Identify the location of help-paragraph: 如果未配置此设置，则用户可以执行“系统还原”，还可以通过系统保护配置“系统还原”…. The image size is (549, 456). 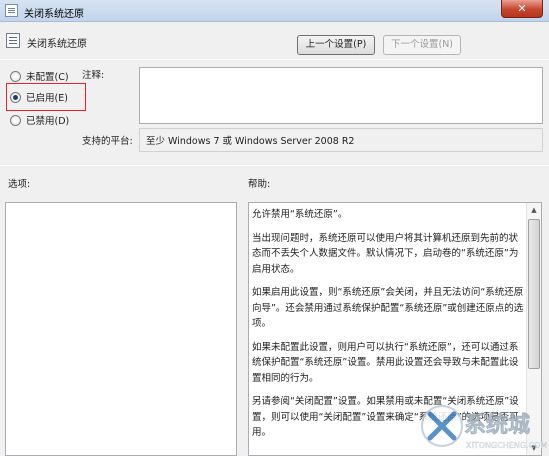
(385, 362).